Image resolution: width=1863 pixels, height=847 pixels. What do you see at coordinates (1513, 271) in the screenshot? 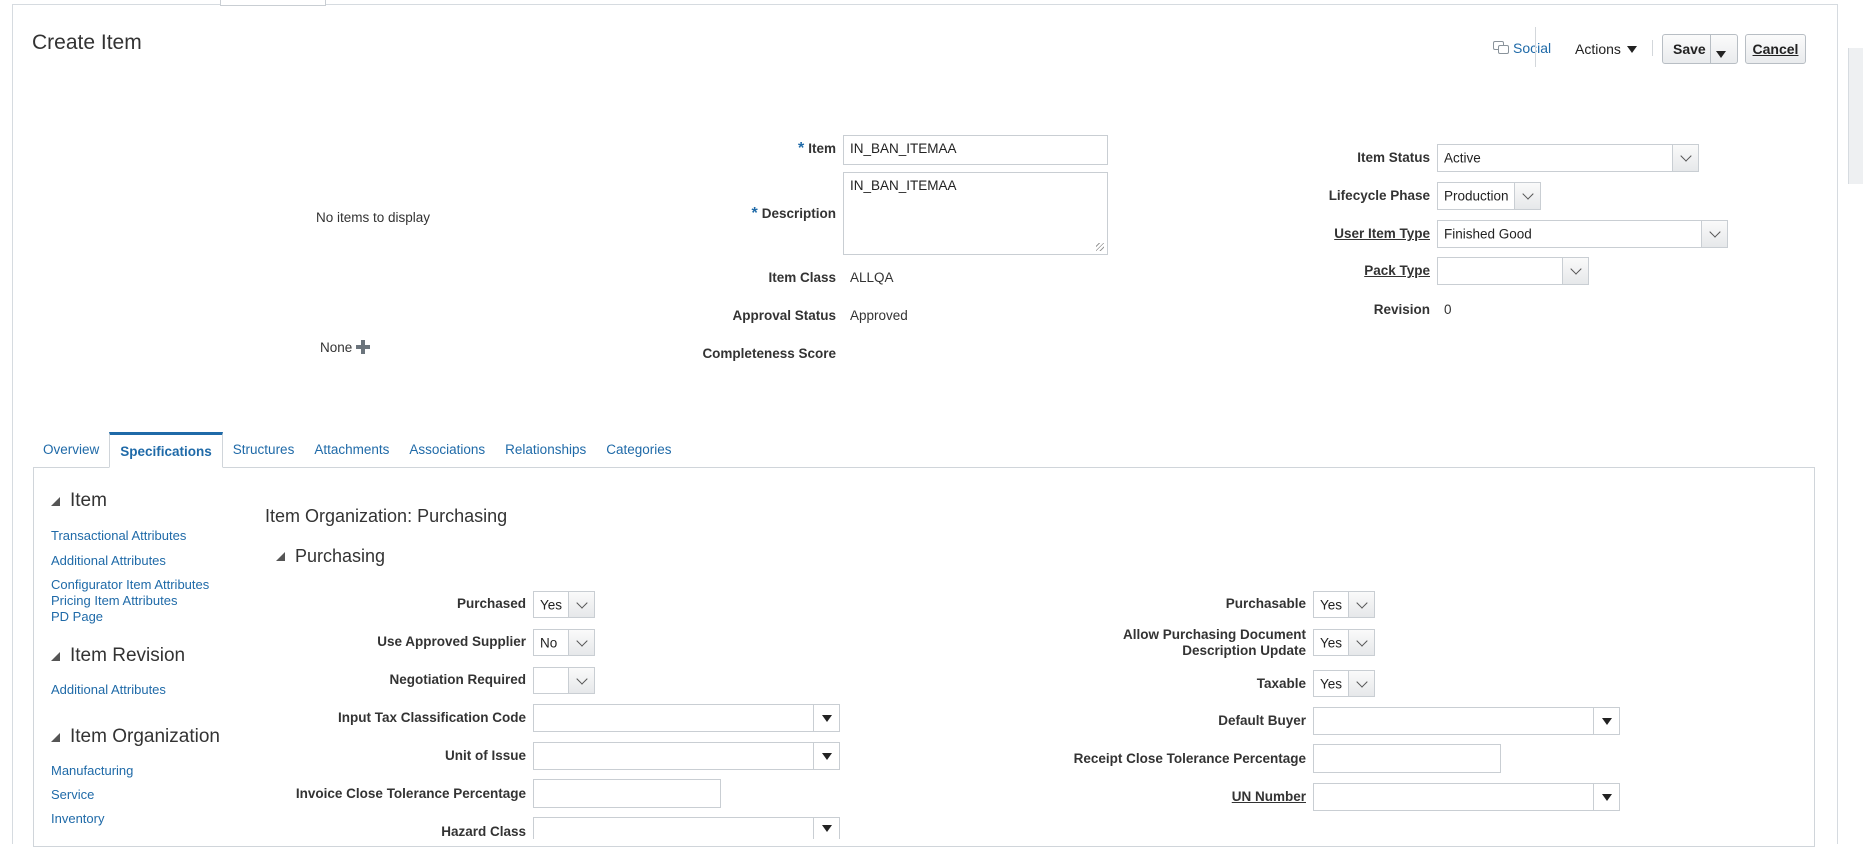
I see `pack-type-select` at bounding box center [1513, 271].